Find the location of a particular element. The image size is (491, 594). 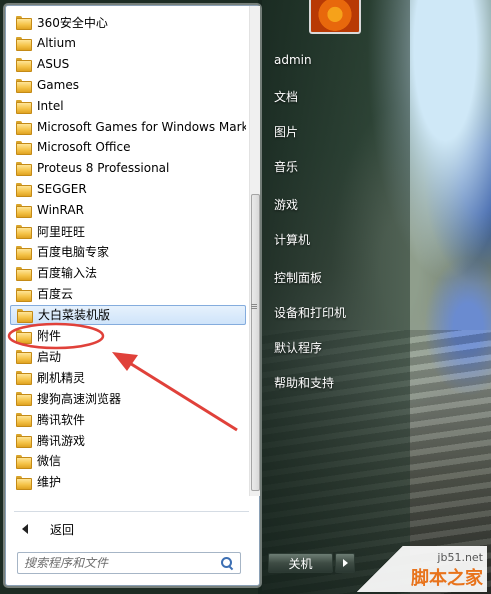

program-folder-item: 维护 is located at coordinates (128, 482).